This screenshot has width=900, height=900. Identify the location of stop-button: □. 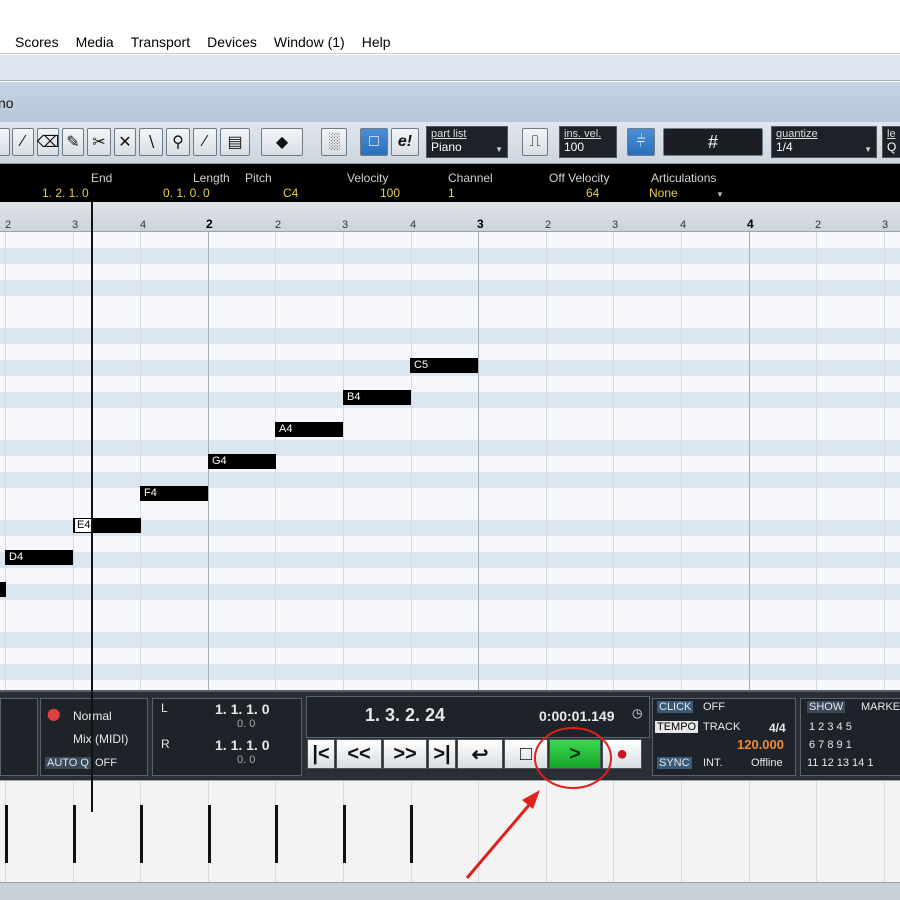
(526, 754).